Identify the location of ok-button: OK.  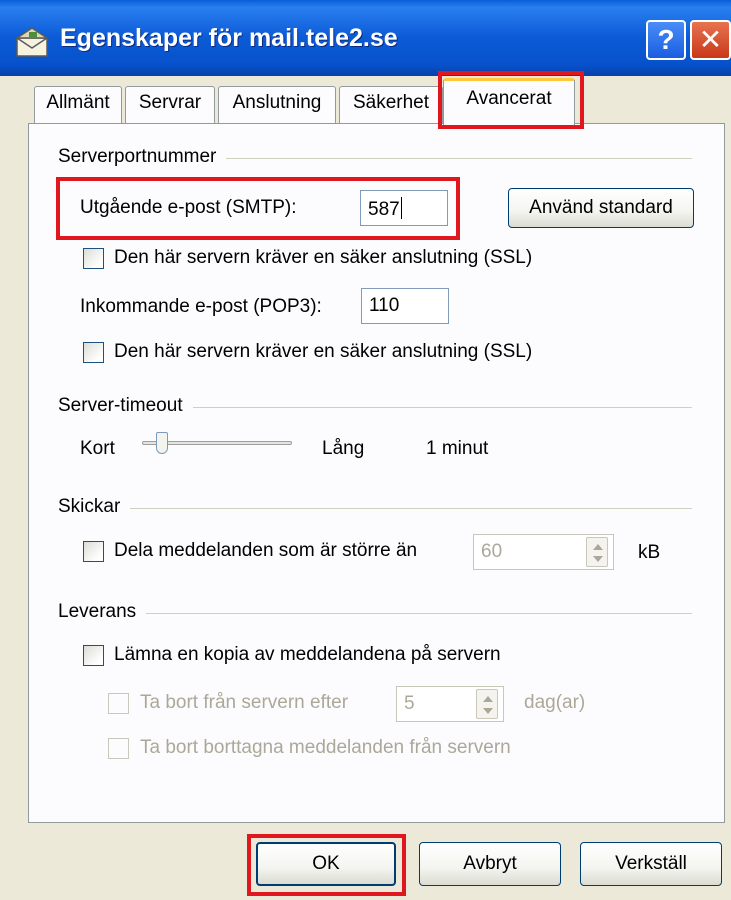
(326, 864).